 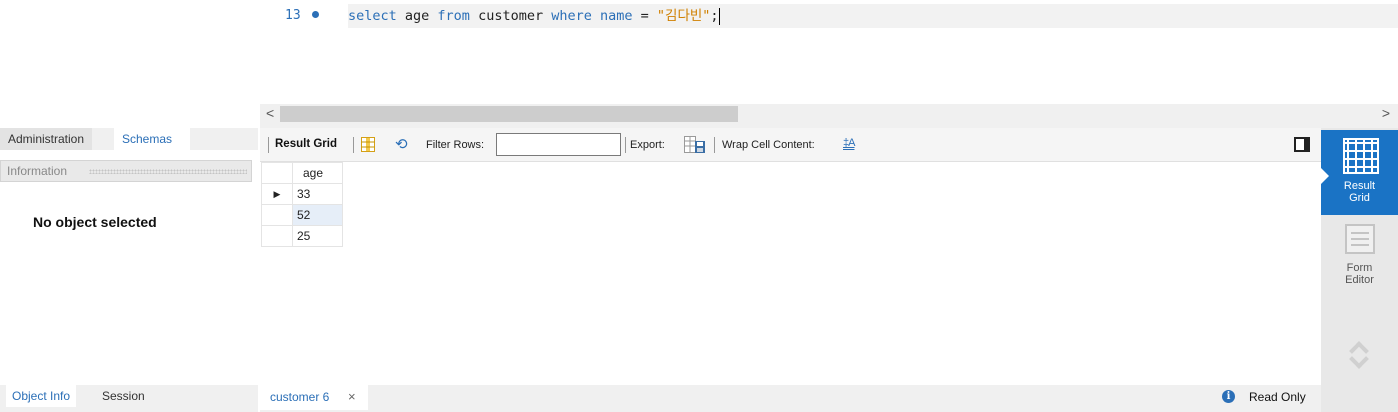 What do you see at coordinates (41, 396) in the screenshot?
I see `tab-object-info: Object Info` at bounding box center [41, 396].